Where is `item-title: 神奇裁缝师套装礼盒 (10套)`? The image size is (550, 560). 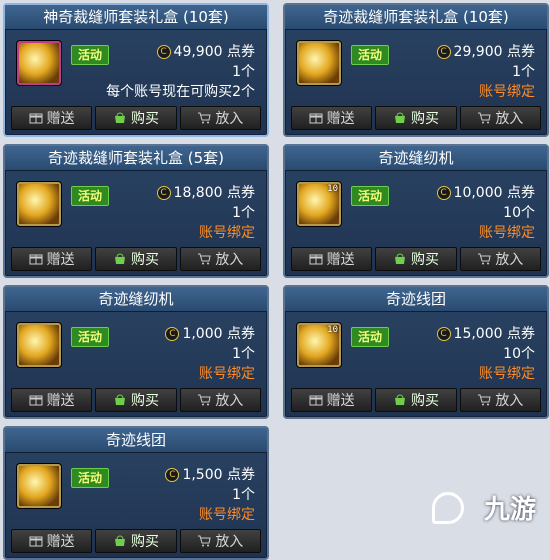 item-title: 神奇裁缝师套装礼盒 (10套) is located at coordinates (136, 17).